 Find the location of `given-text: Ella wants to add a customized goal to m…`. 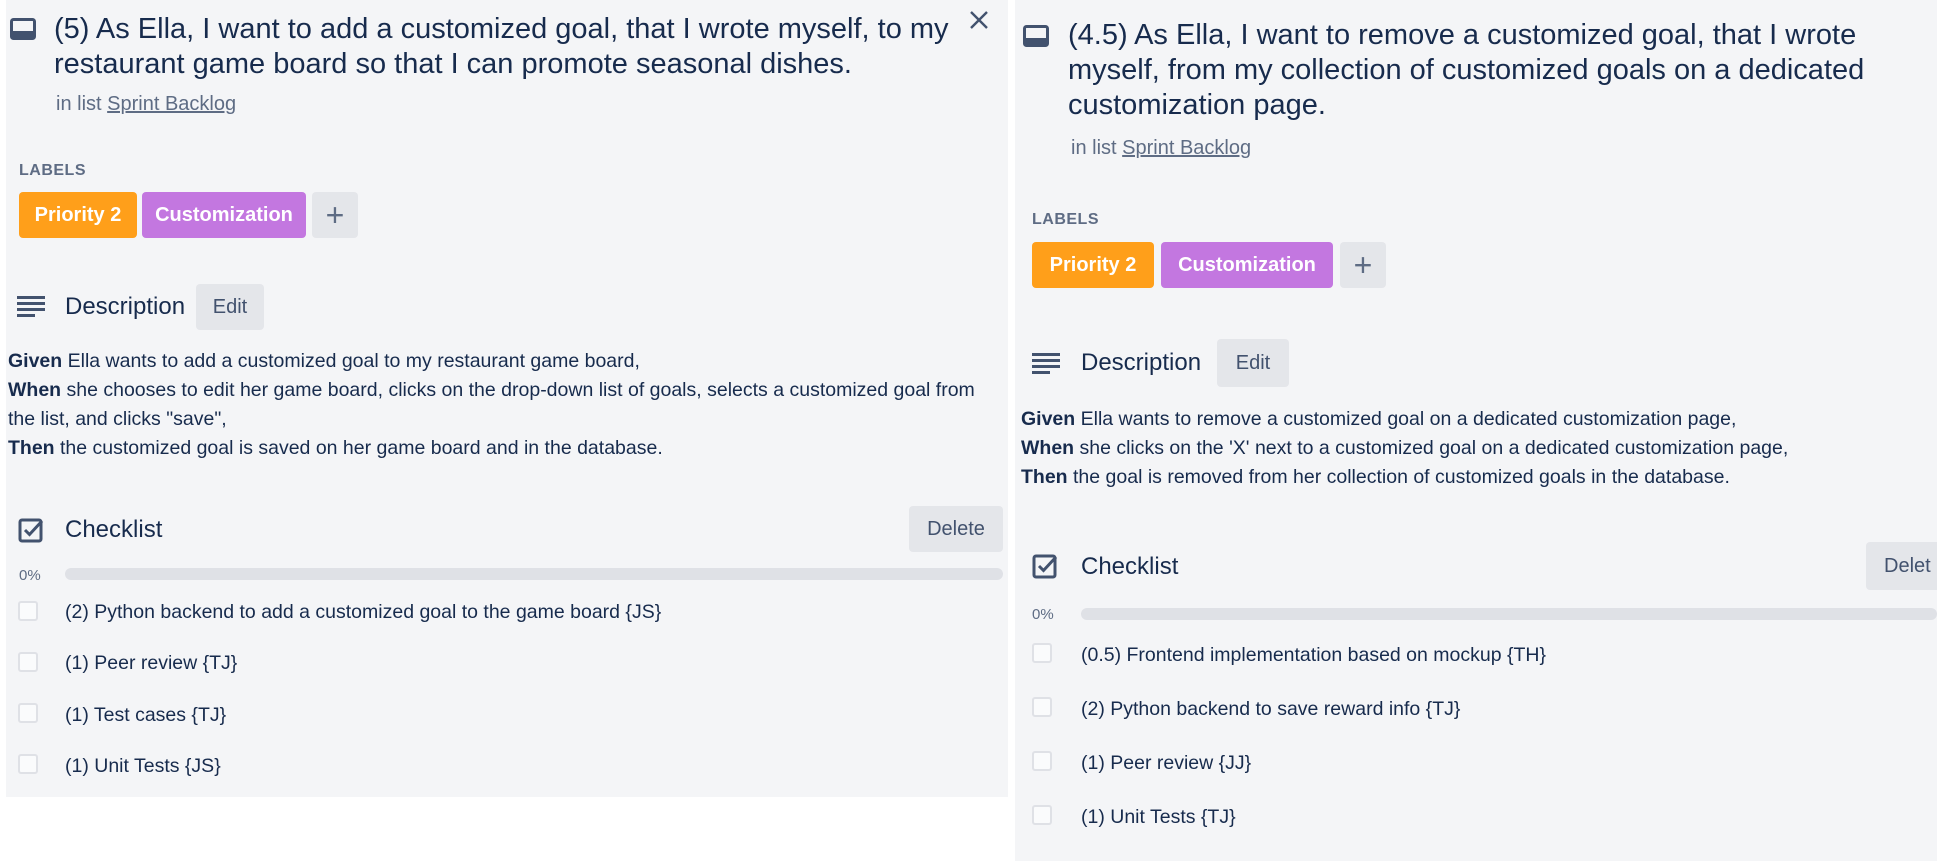

given-text: Ella wants to add a customized goal to m… is located at coordinates (351, 361).